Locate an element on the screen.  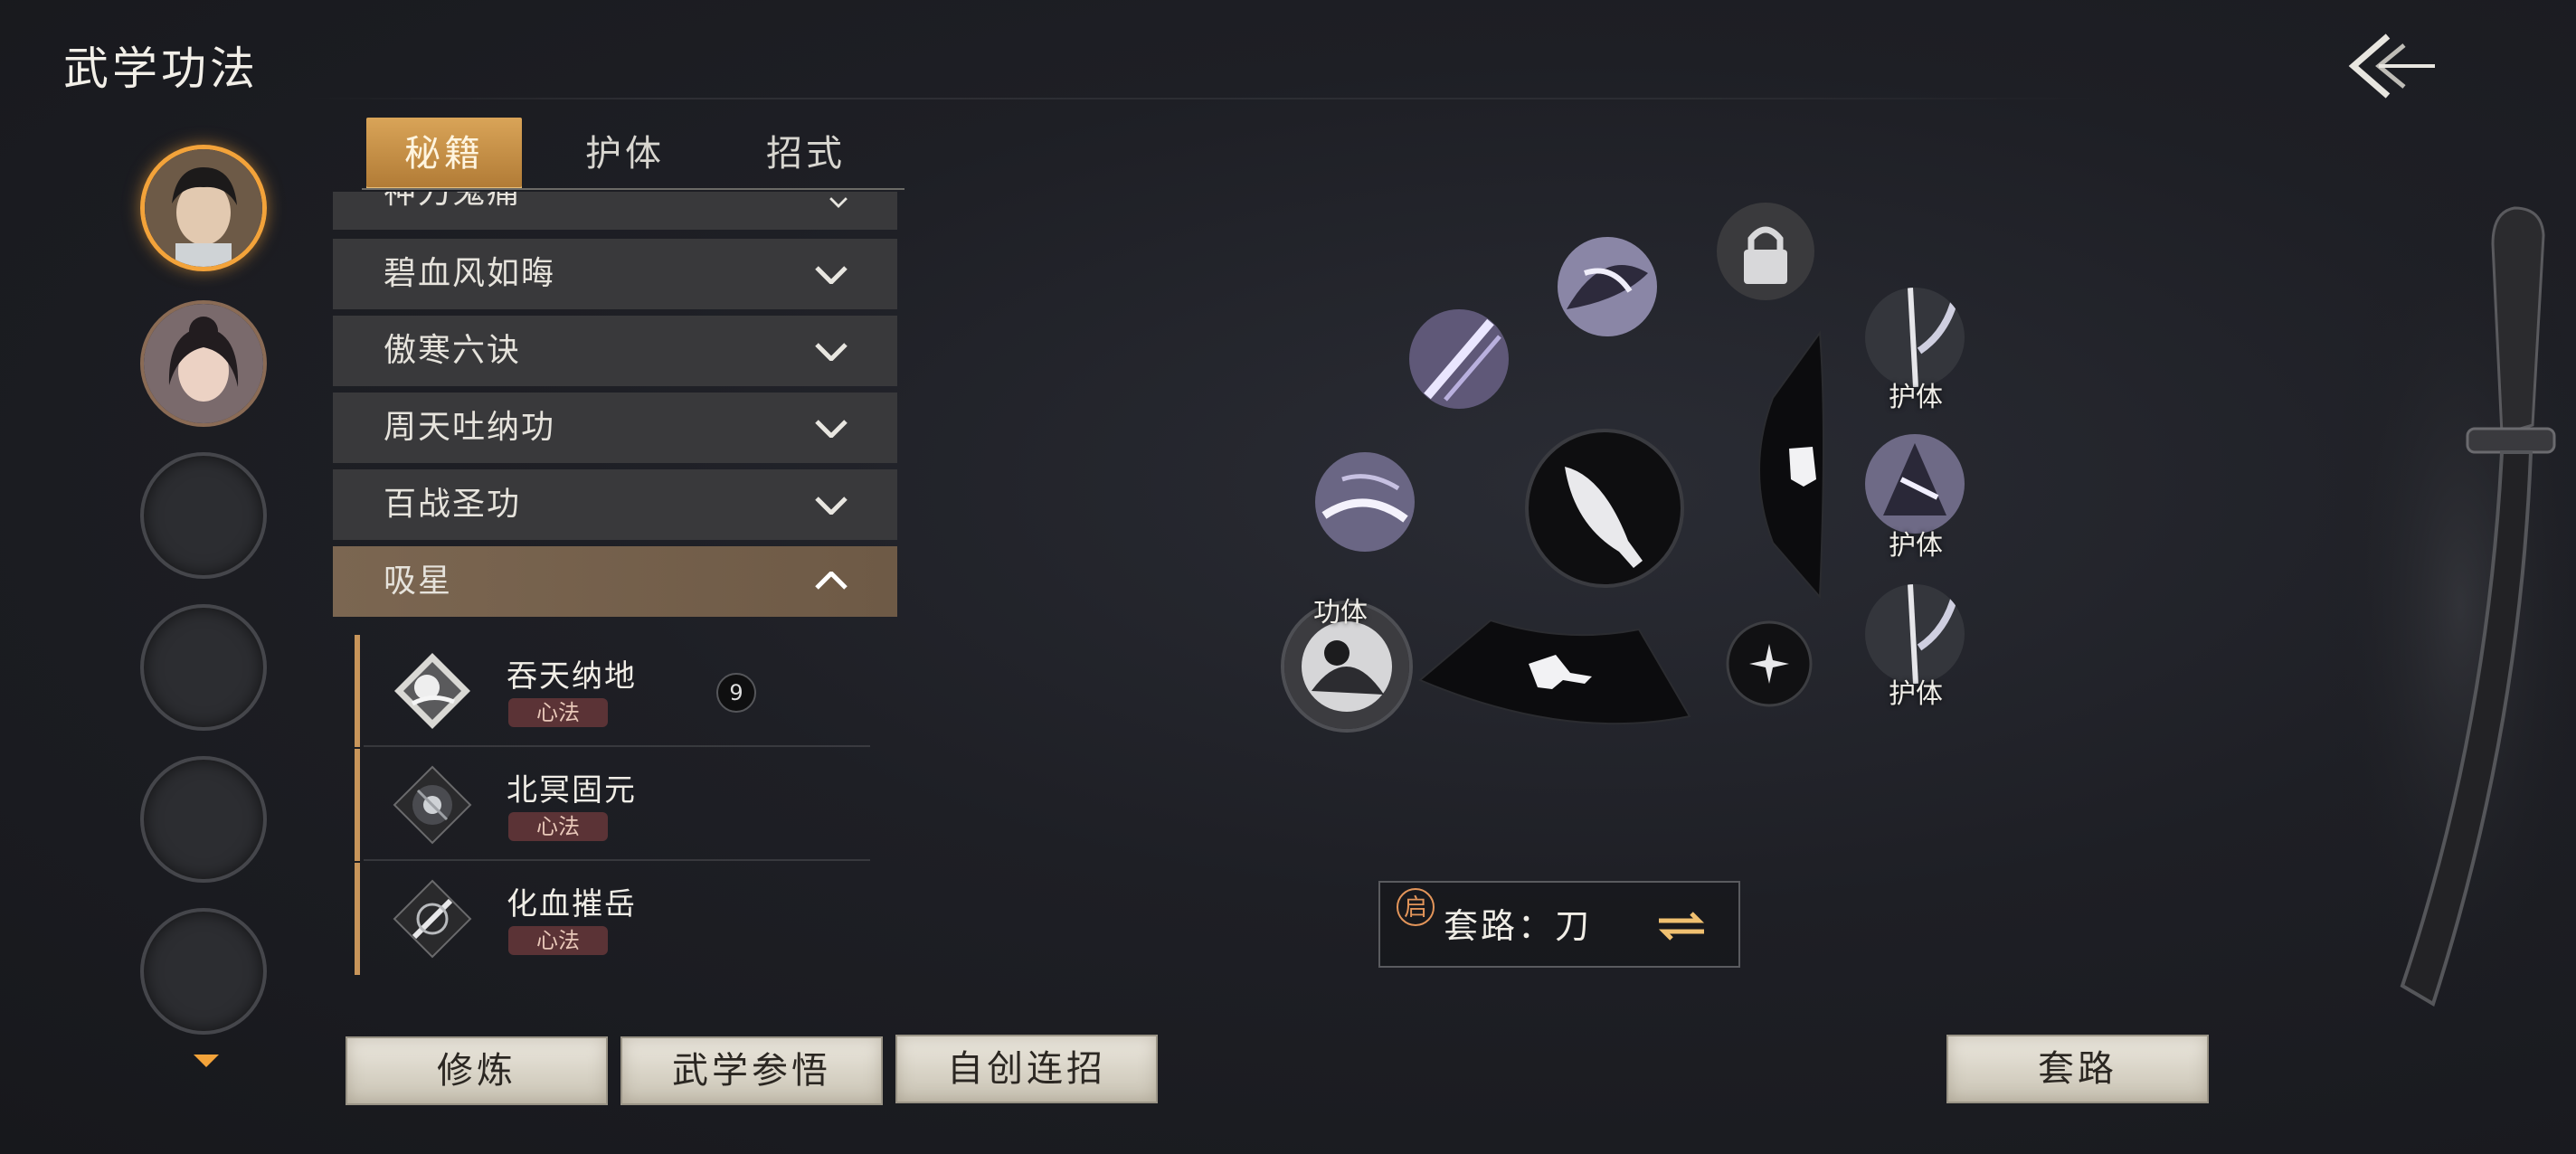
skill-orb-top is located at coordinates (1607, 286).